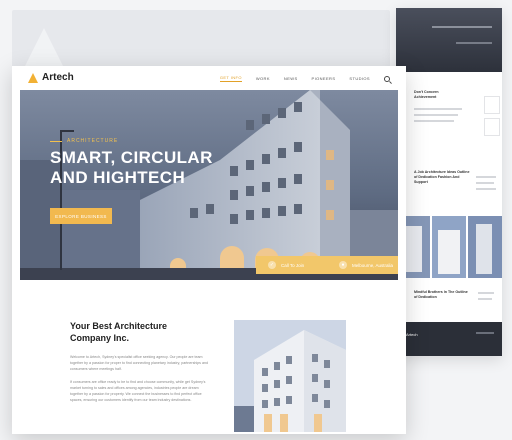  What do you see at coordinates (119, 332) in the screenshot?
I see `about-title: Your Best Architecture Company Inc.` at bounding box center [119, 332].